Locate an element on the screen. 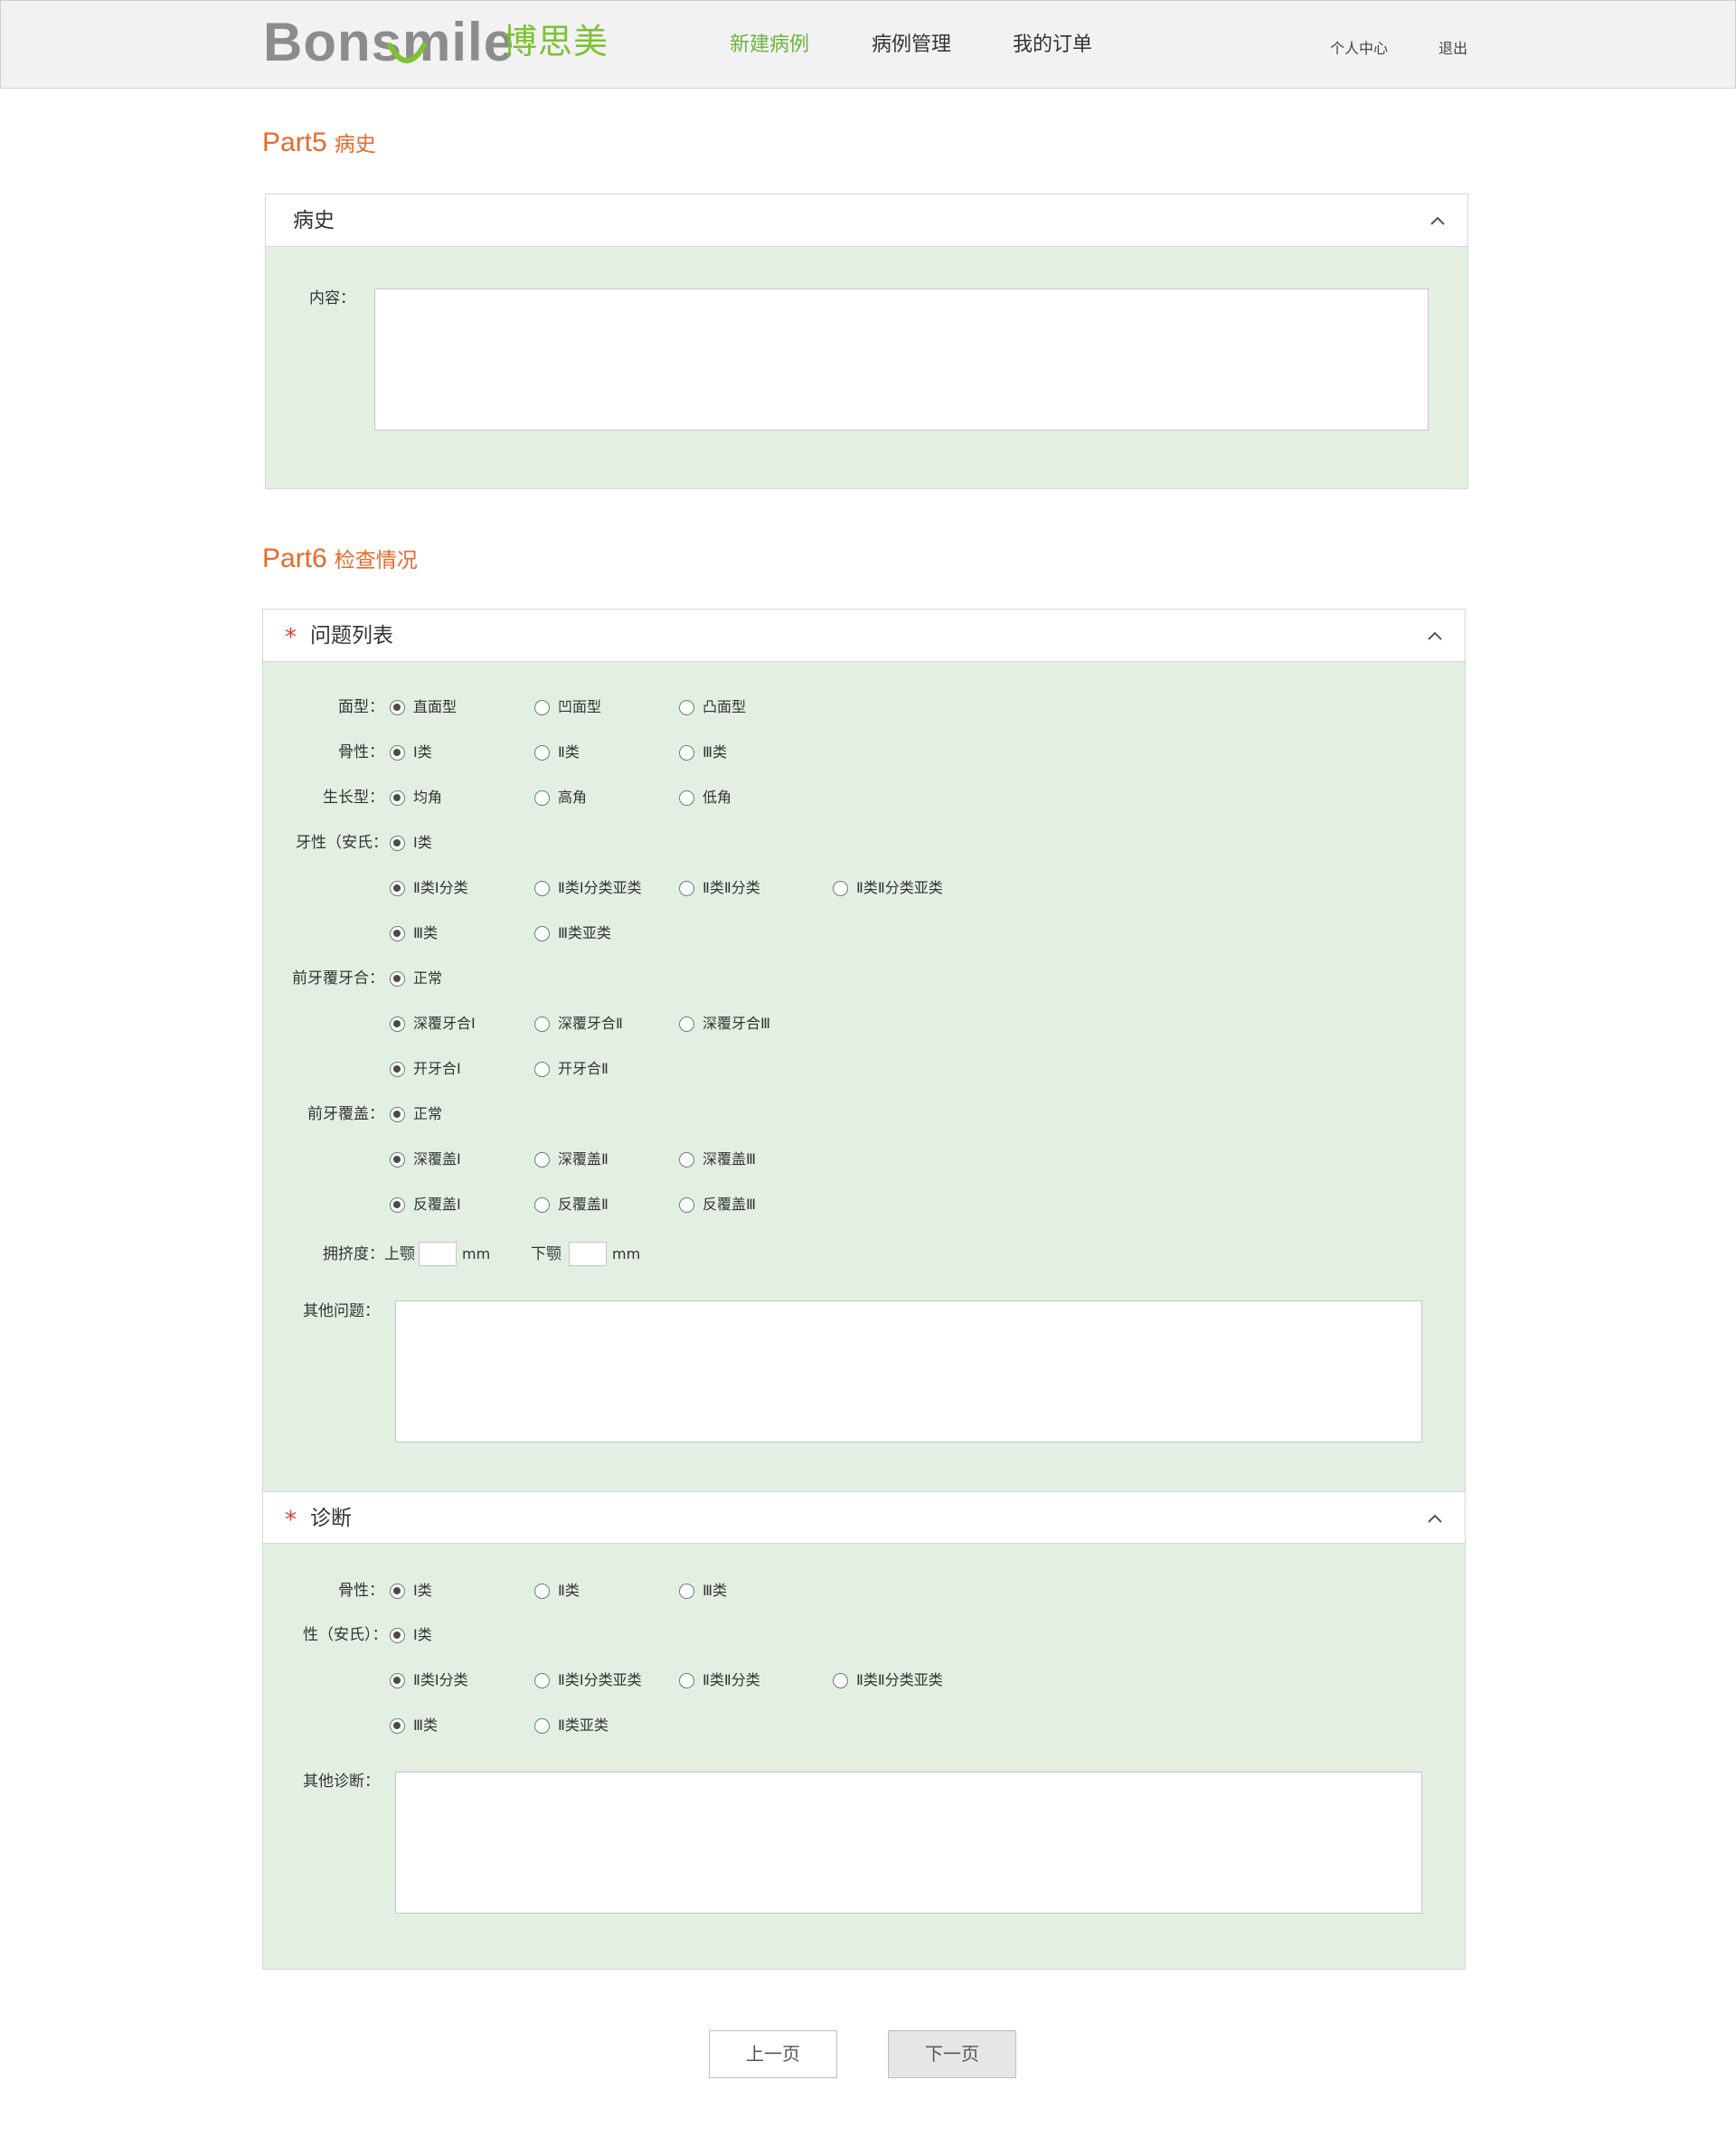 This screenshot has width=1736, height=2156. next-page-button: 下一页 is located at coordinates (952, 2054).